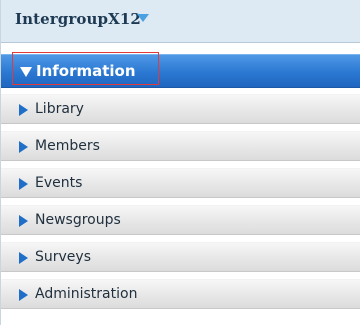 This screenshot has width=360, height=325. What do you see at coordinates (180, 146) in the screenshot?
I see `menu-item-members: Members` at bounding box center [180, 146].